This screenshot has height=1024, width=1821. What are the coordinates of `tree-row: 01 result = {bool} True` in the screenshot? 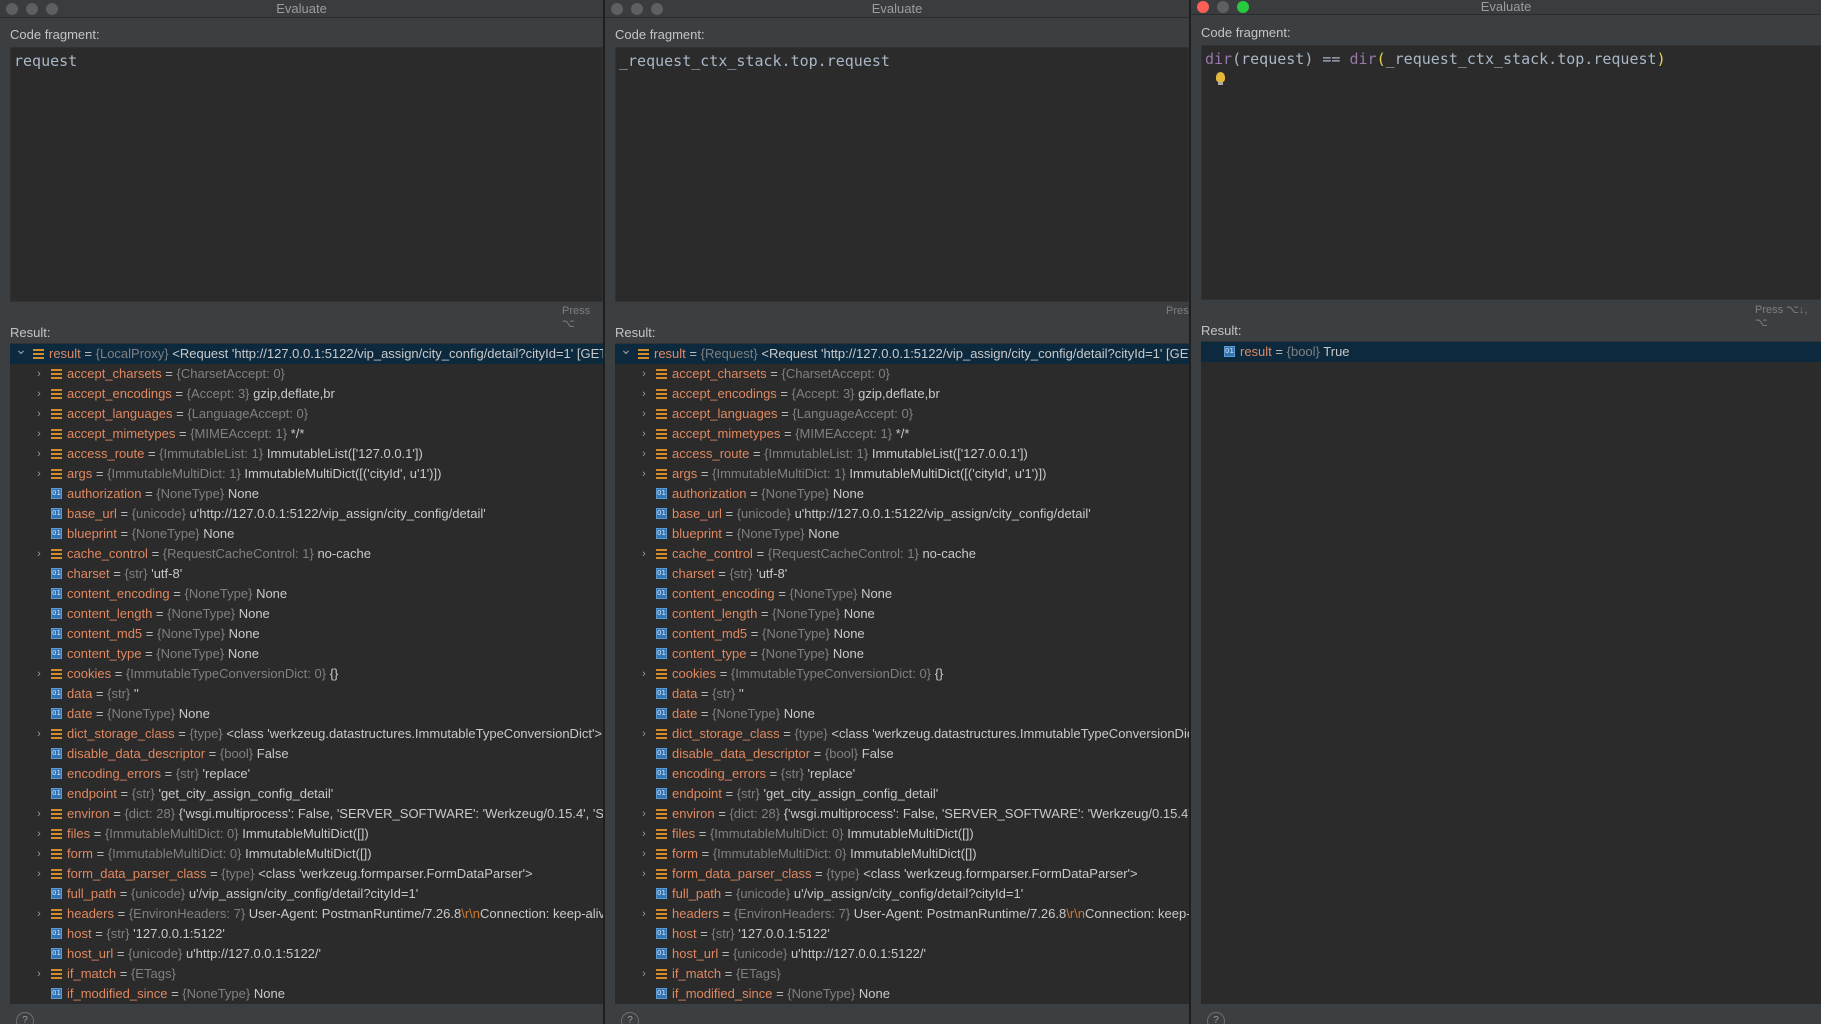 It's located at (1511, 352).